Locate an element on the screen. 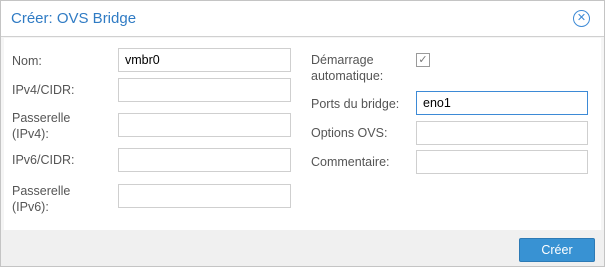 The height and width of the screenshot is (267, 605). ipv4-cidr-input is located at coordinates (204, 90).